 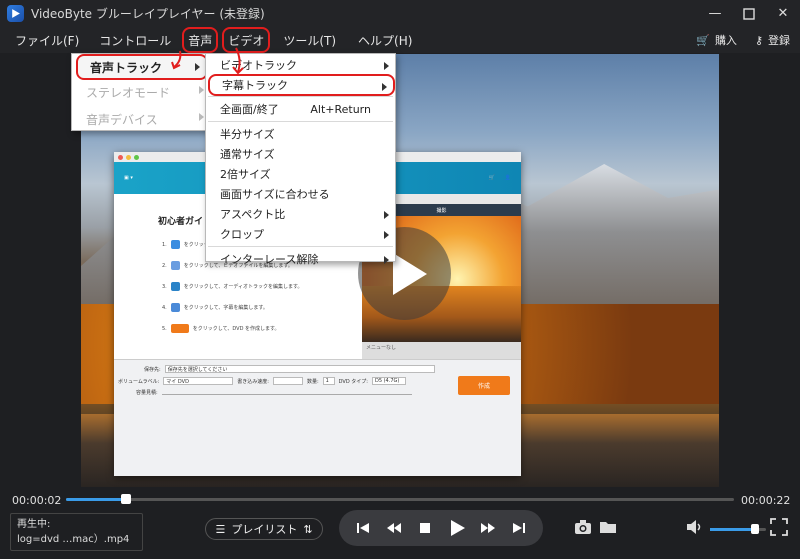 I want to click on rewind-icon, so click(x=394, y=528).